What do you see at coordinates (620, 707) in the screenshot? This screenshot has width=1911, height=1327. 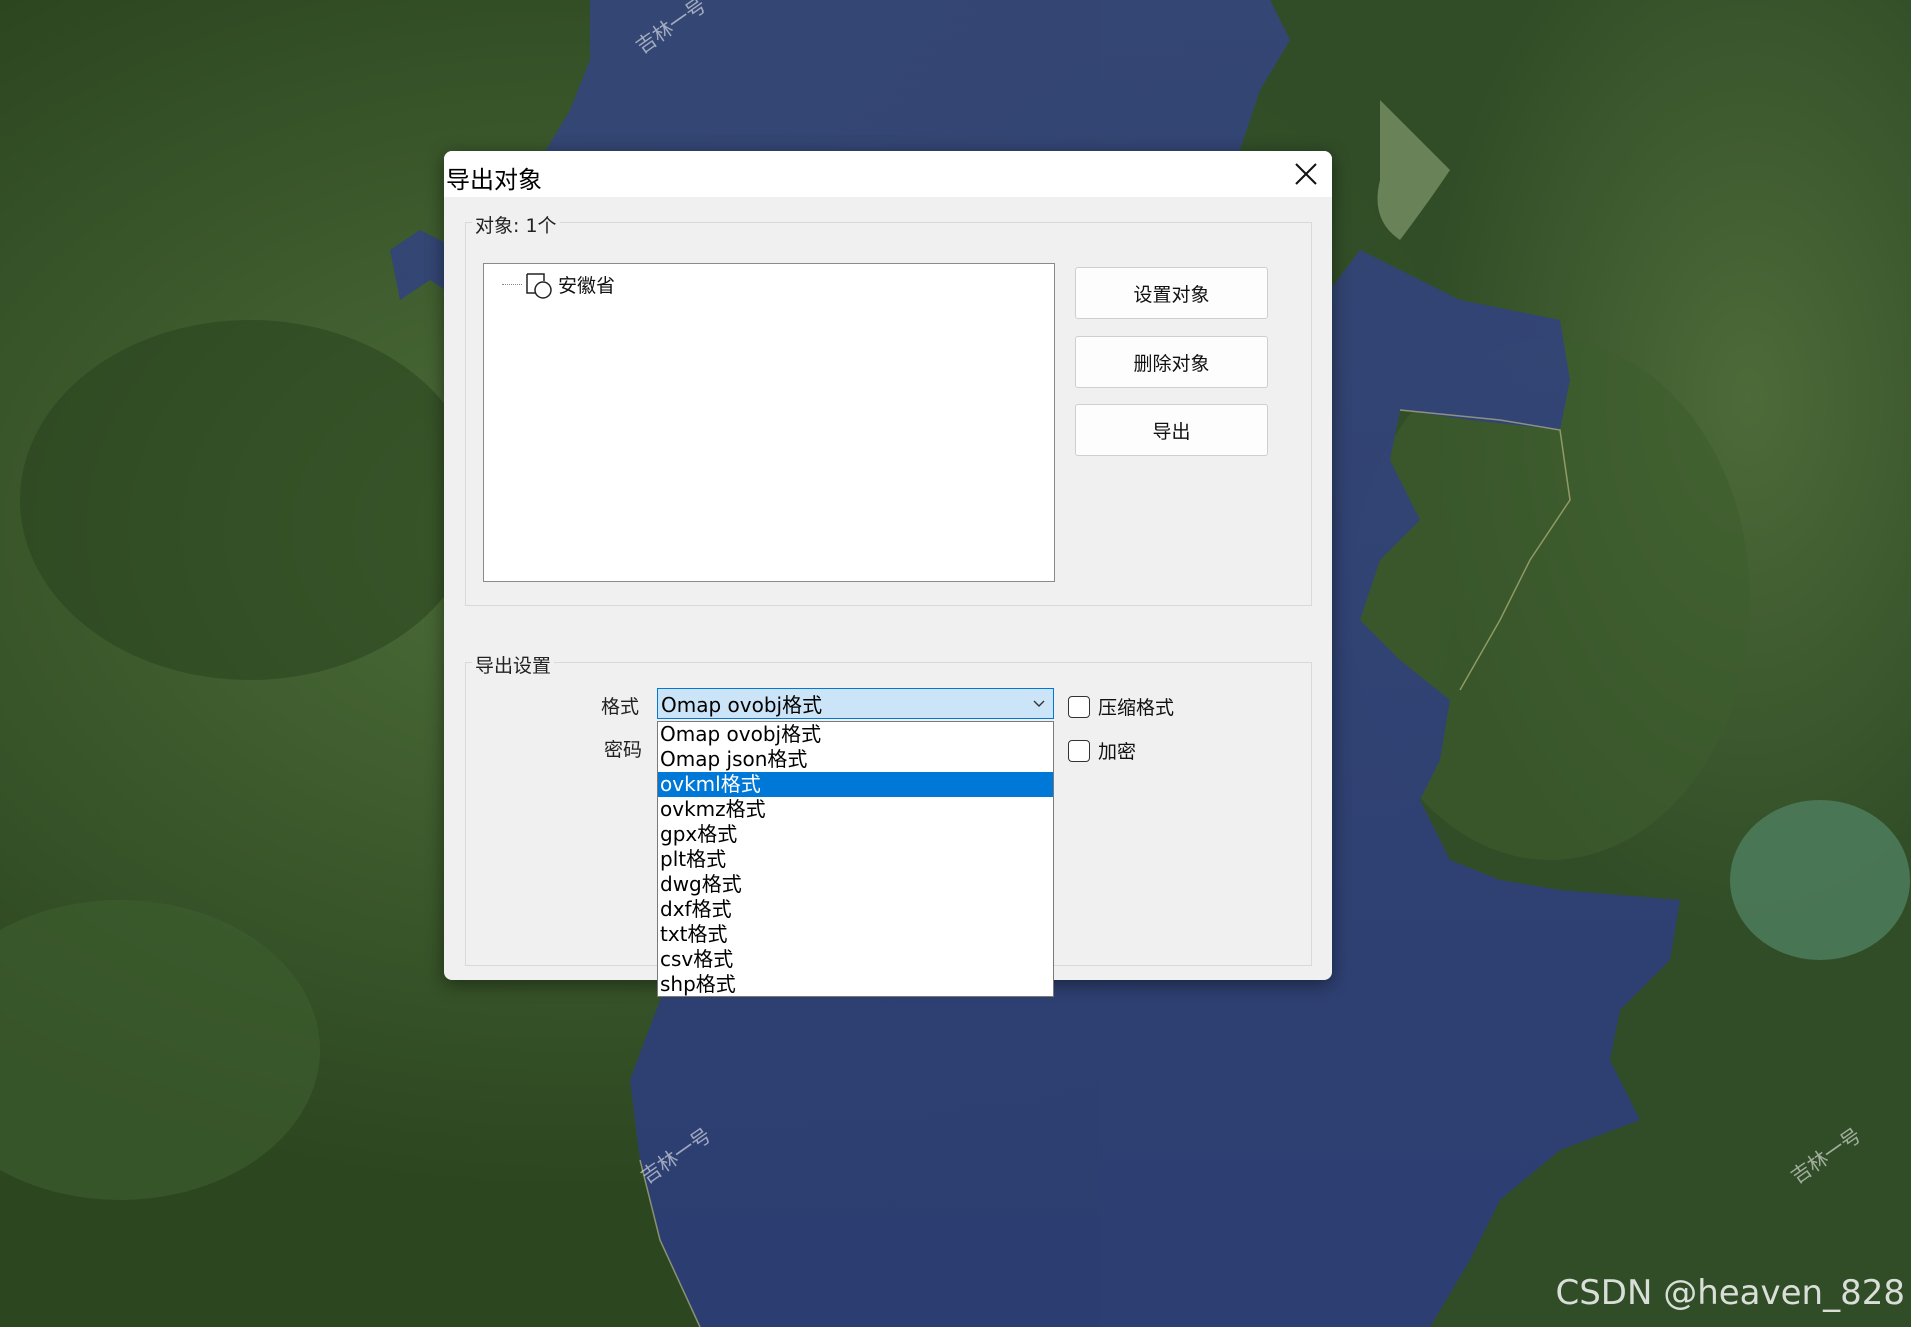 I see `format-label: 格式` at bounding box center [620, 707].